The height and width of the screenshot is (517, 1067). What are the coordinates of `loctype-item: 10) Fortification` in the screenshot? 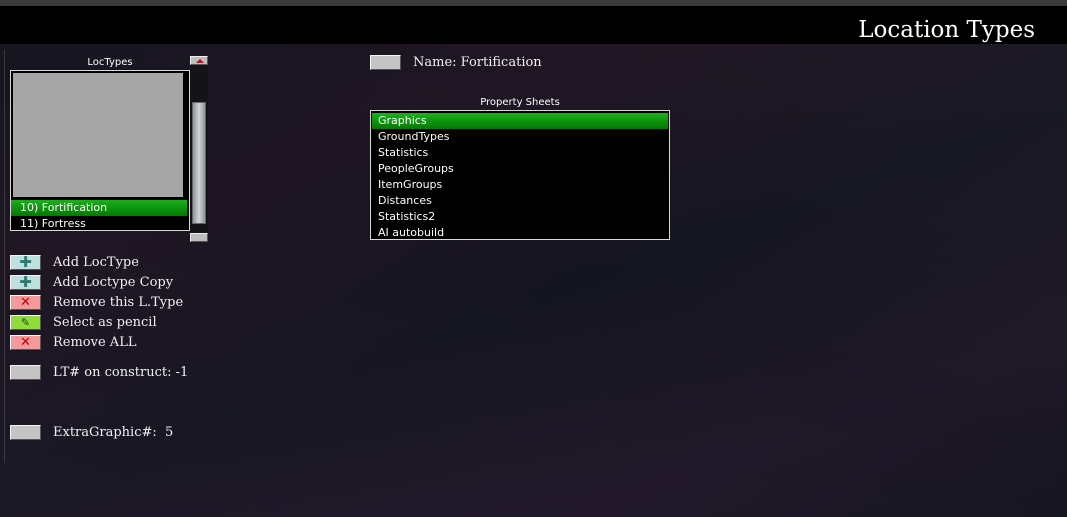 It's located at (99, 208).